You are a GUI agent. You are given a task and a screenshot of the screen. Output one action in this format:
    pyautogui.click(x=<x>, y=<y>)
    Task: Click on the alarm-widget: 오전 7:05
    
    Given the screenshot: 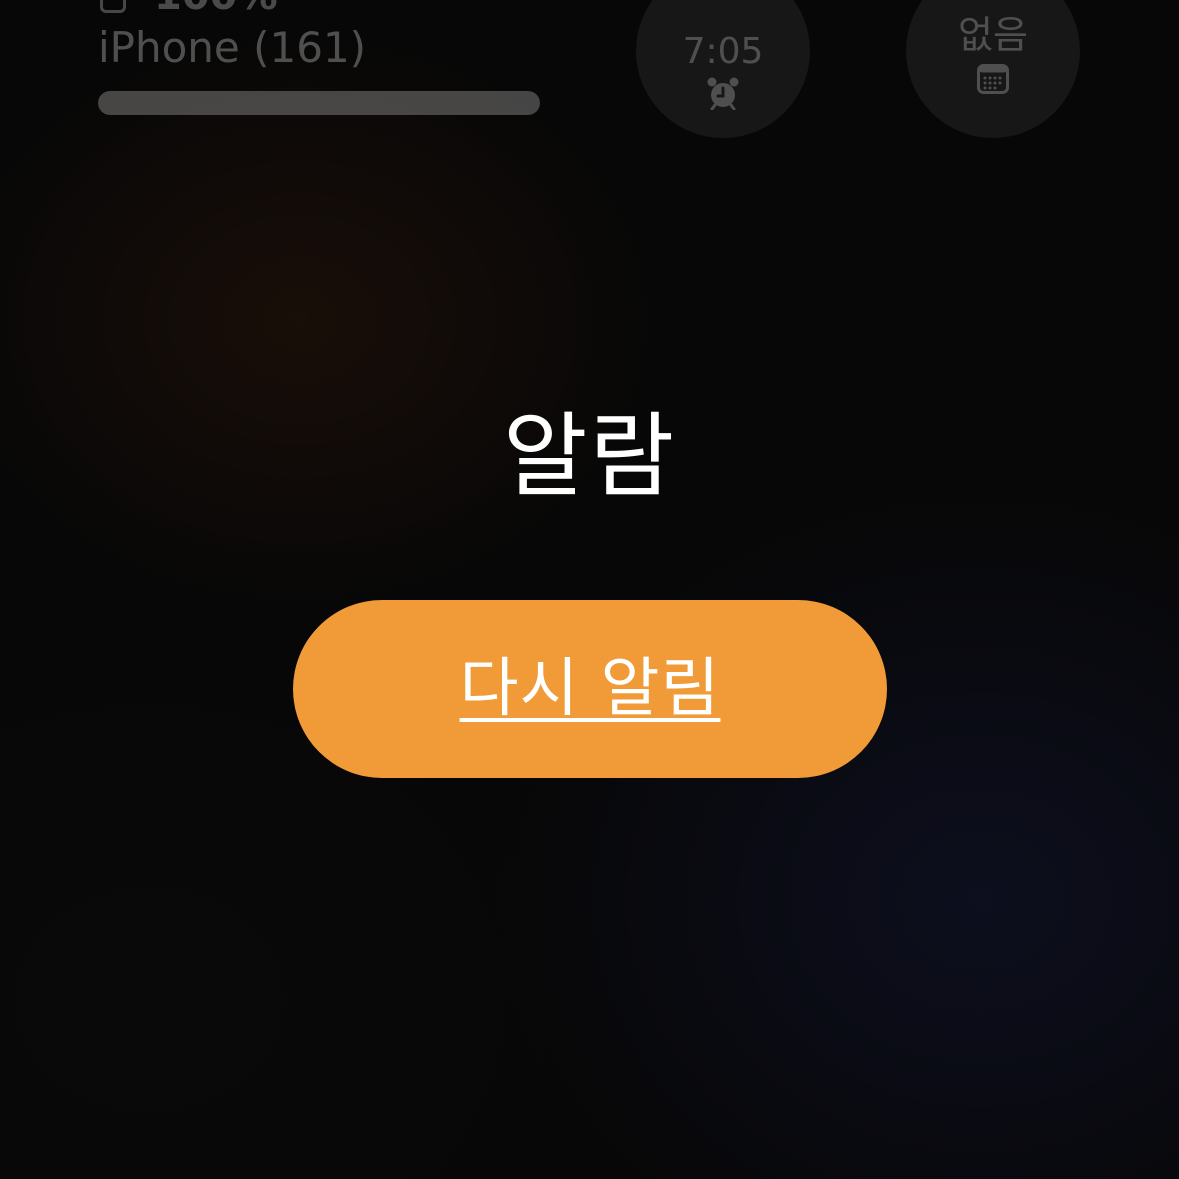 What is the action you would take?
    pyautogui.click(x=723, y=69)
    